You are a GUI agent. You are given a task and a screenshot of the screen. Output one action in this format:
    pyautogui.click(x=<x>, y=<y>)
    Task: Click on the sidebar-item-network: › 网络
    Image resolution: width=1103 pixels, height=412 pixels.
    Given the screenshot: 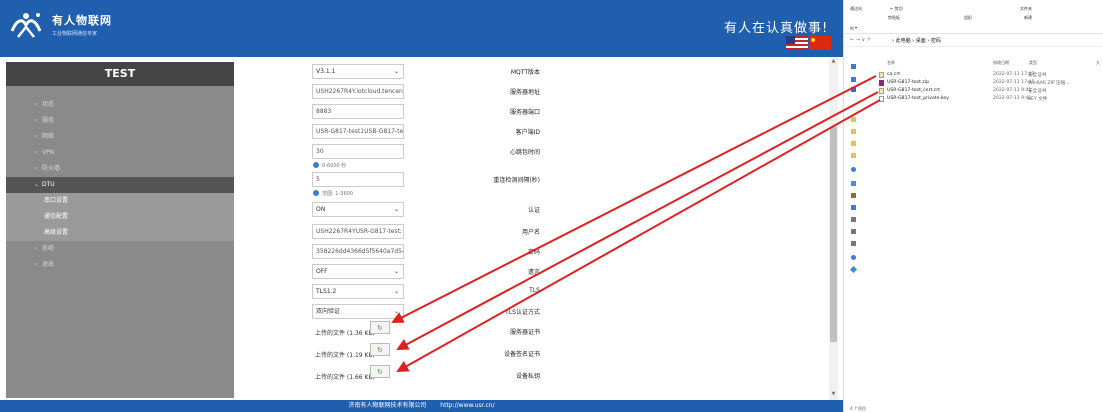 What is the action you would take?
    pyautogui.click(x=120, y=137)
    